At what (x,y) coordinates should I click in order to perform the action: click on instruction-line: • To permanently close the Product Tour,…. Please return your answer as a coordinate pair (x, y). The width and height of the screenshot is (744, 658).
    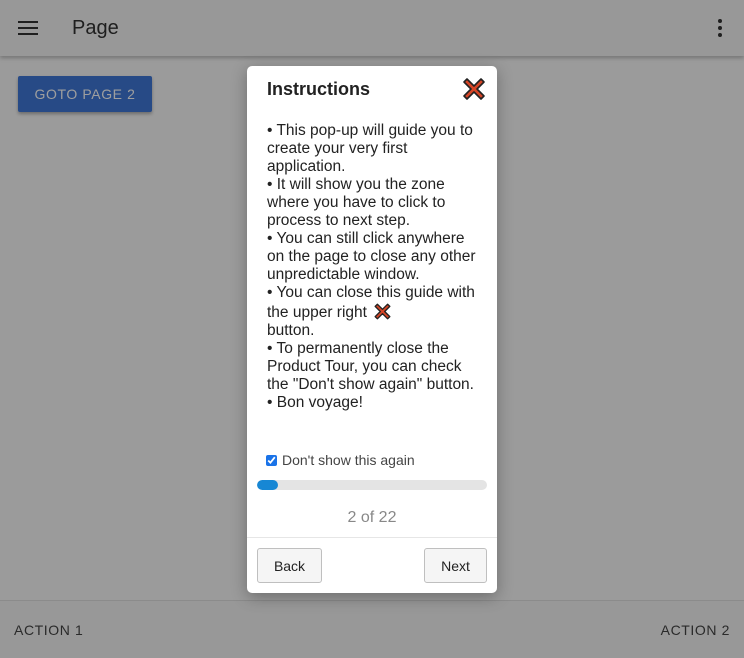
    Looking at the image, I should click on (370, 366).